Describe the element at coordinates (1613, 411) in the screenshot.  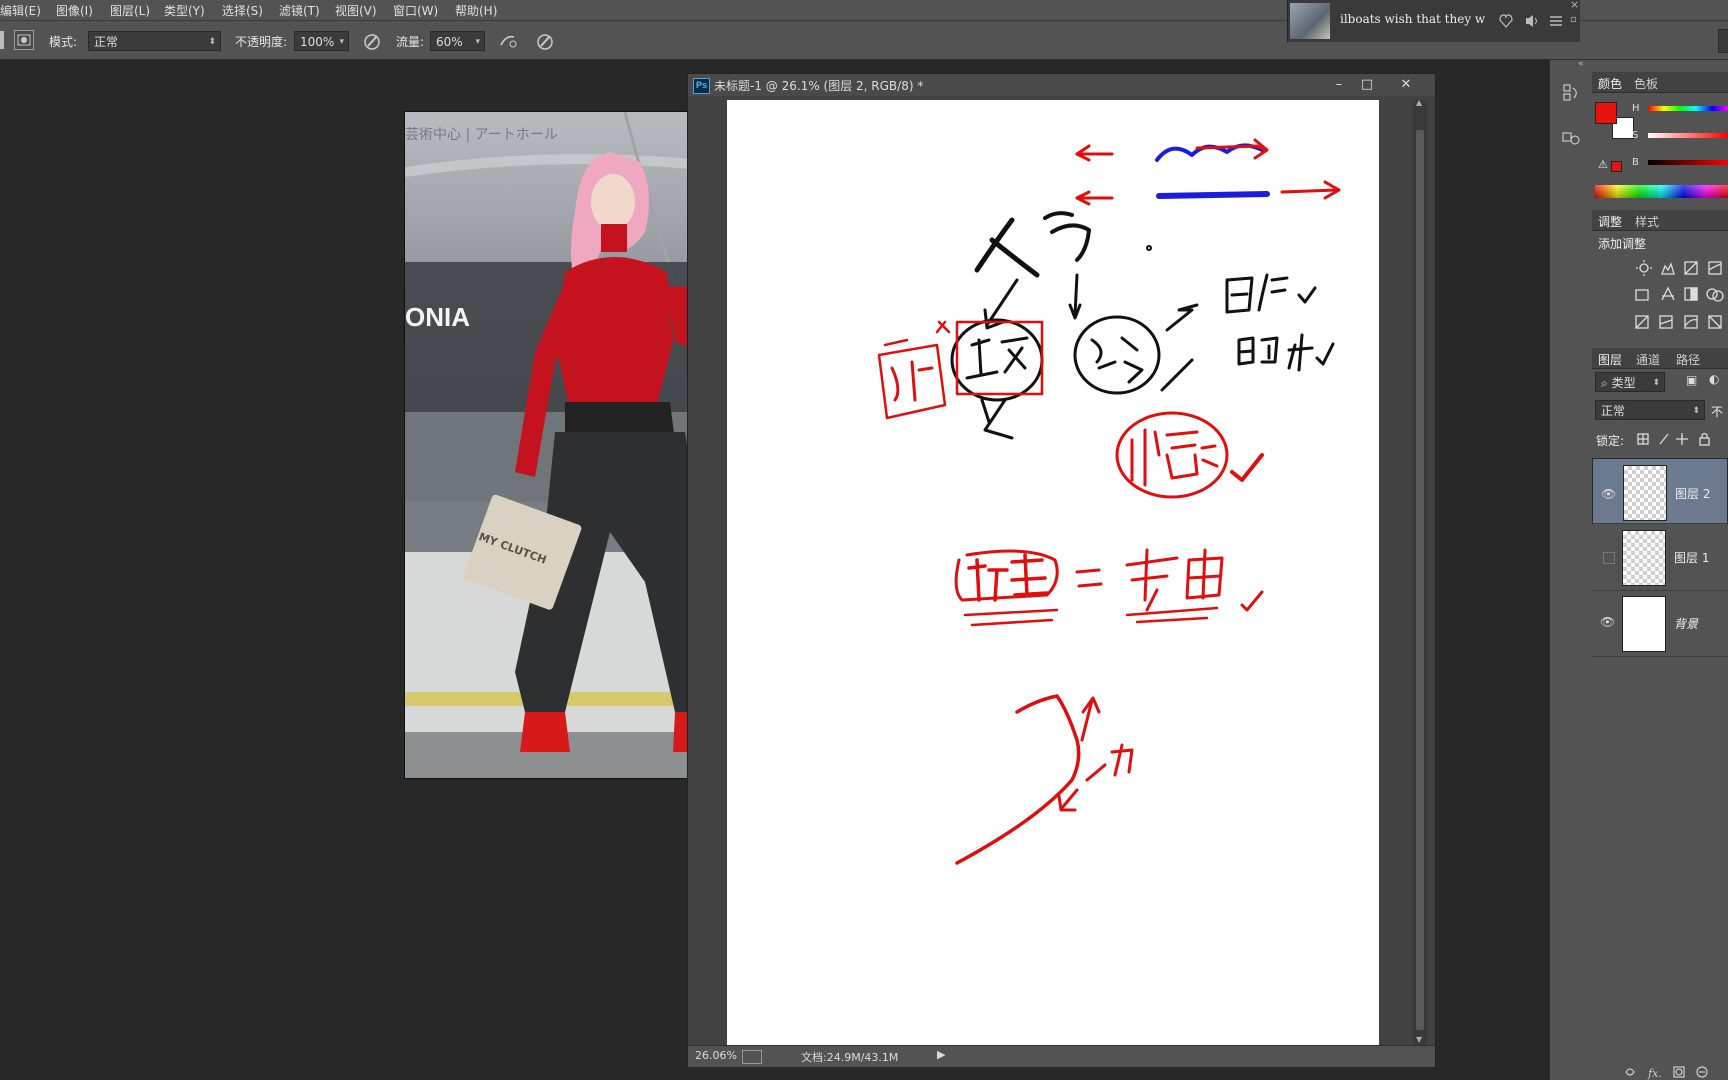
I see `blend-mode-value: 正常` at that location.